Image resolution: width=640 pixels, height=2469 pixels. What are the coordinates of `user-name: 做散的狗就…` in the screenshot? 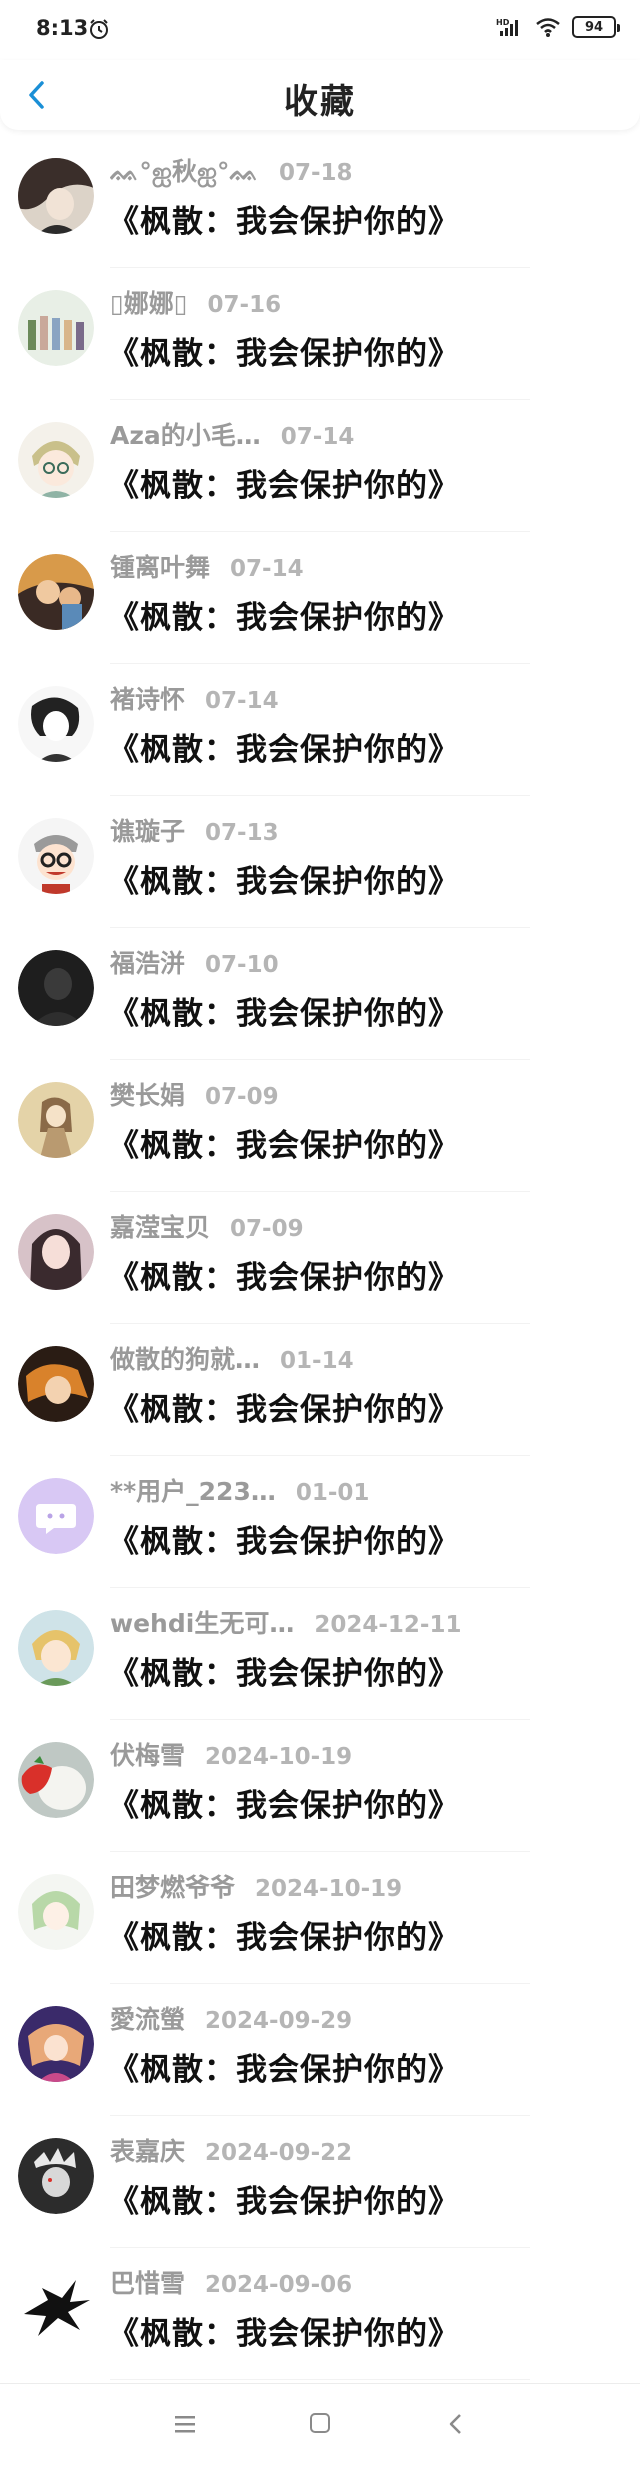 It's located at (185, 1359).